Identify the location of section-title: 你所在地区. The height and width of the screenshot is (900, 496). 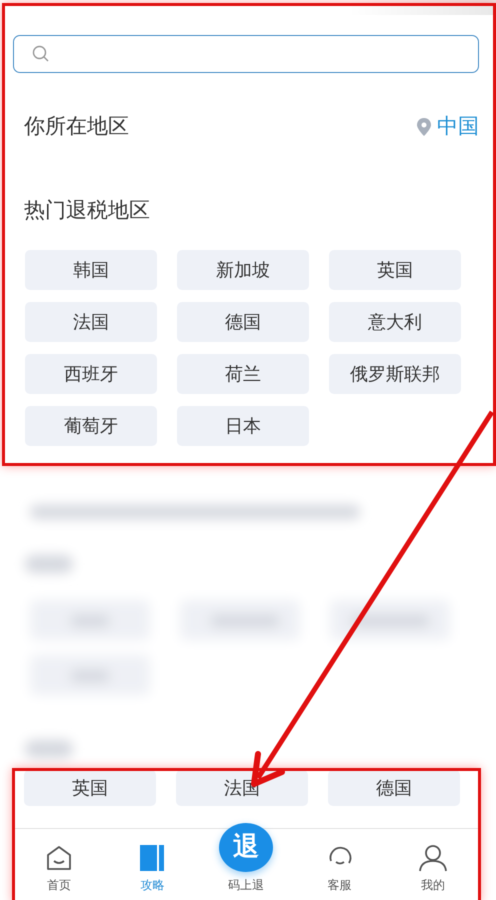
(76, 126).